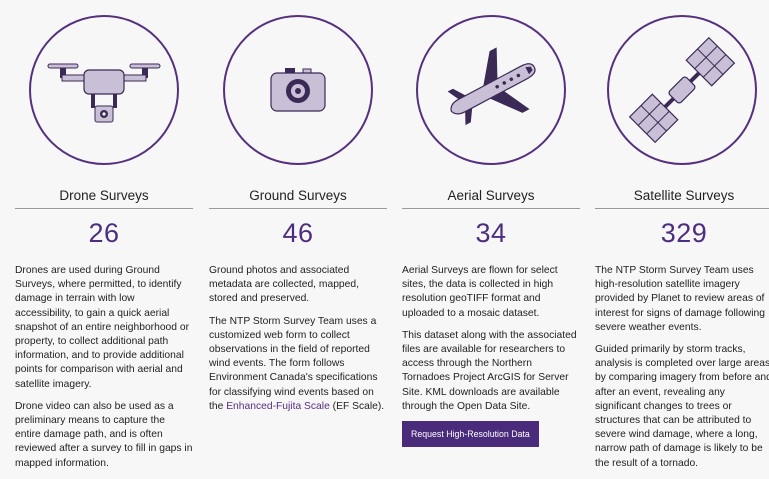 This screenshot has width=769, height=479. What do you see at coordinates (104, 195) in the screenshot?
I see `survey-title: Drone Surveys` at bounding box center [104, 195].